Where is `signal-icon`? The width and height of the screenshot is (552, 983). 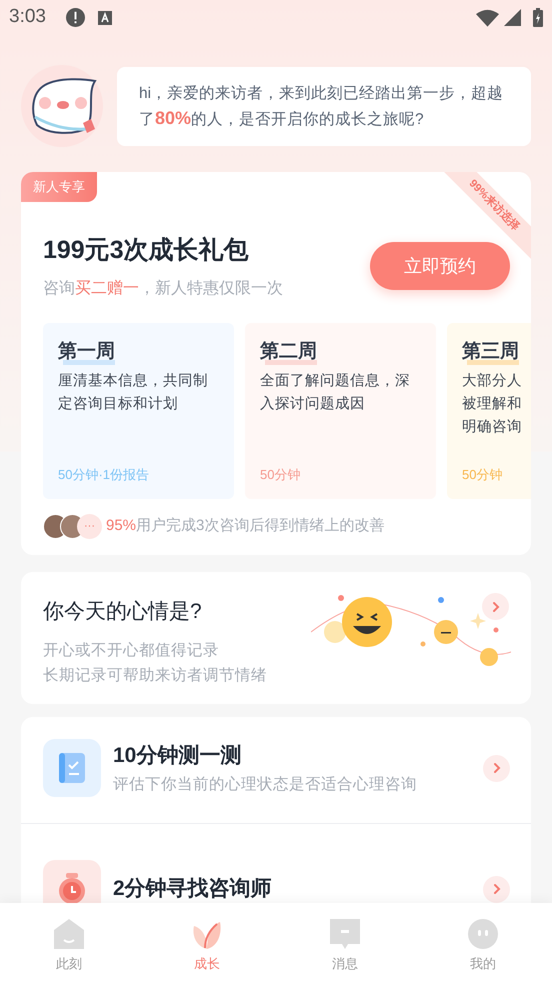 signal-icon is located at coordinates (512, 17).